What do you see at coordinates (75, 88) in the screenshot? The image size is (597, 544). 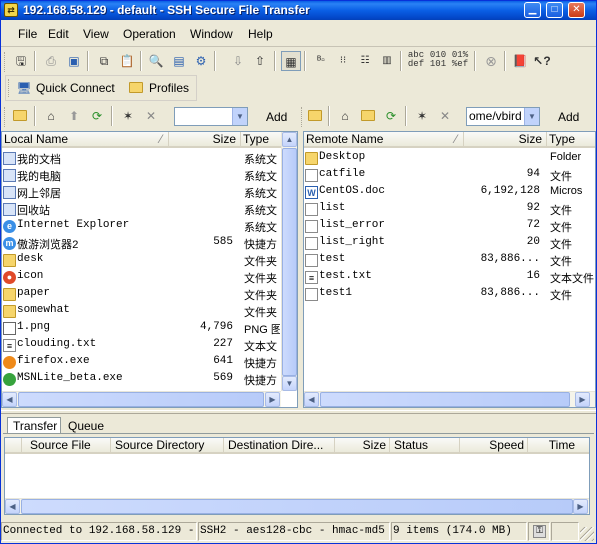 I see `quick-connect-button: Quick Connect` at bounding box center [75, 88].